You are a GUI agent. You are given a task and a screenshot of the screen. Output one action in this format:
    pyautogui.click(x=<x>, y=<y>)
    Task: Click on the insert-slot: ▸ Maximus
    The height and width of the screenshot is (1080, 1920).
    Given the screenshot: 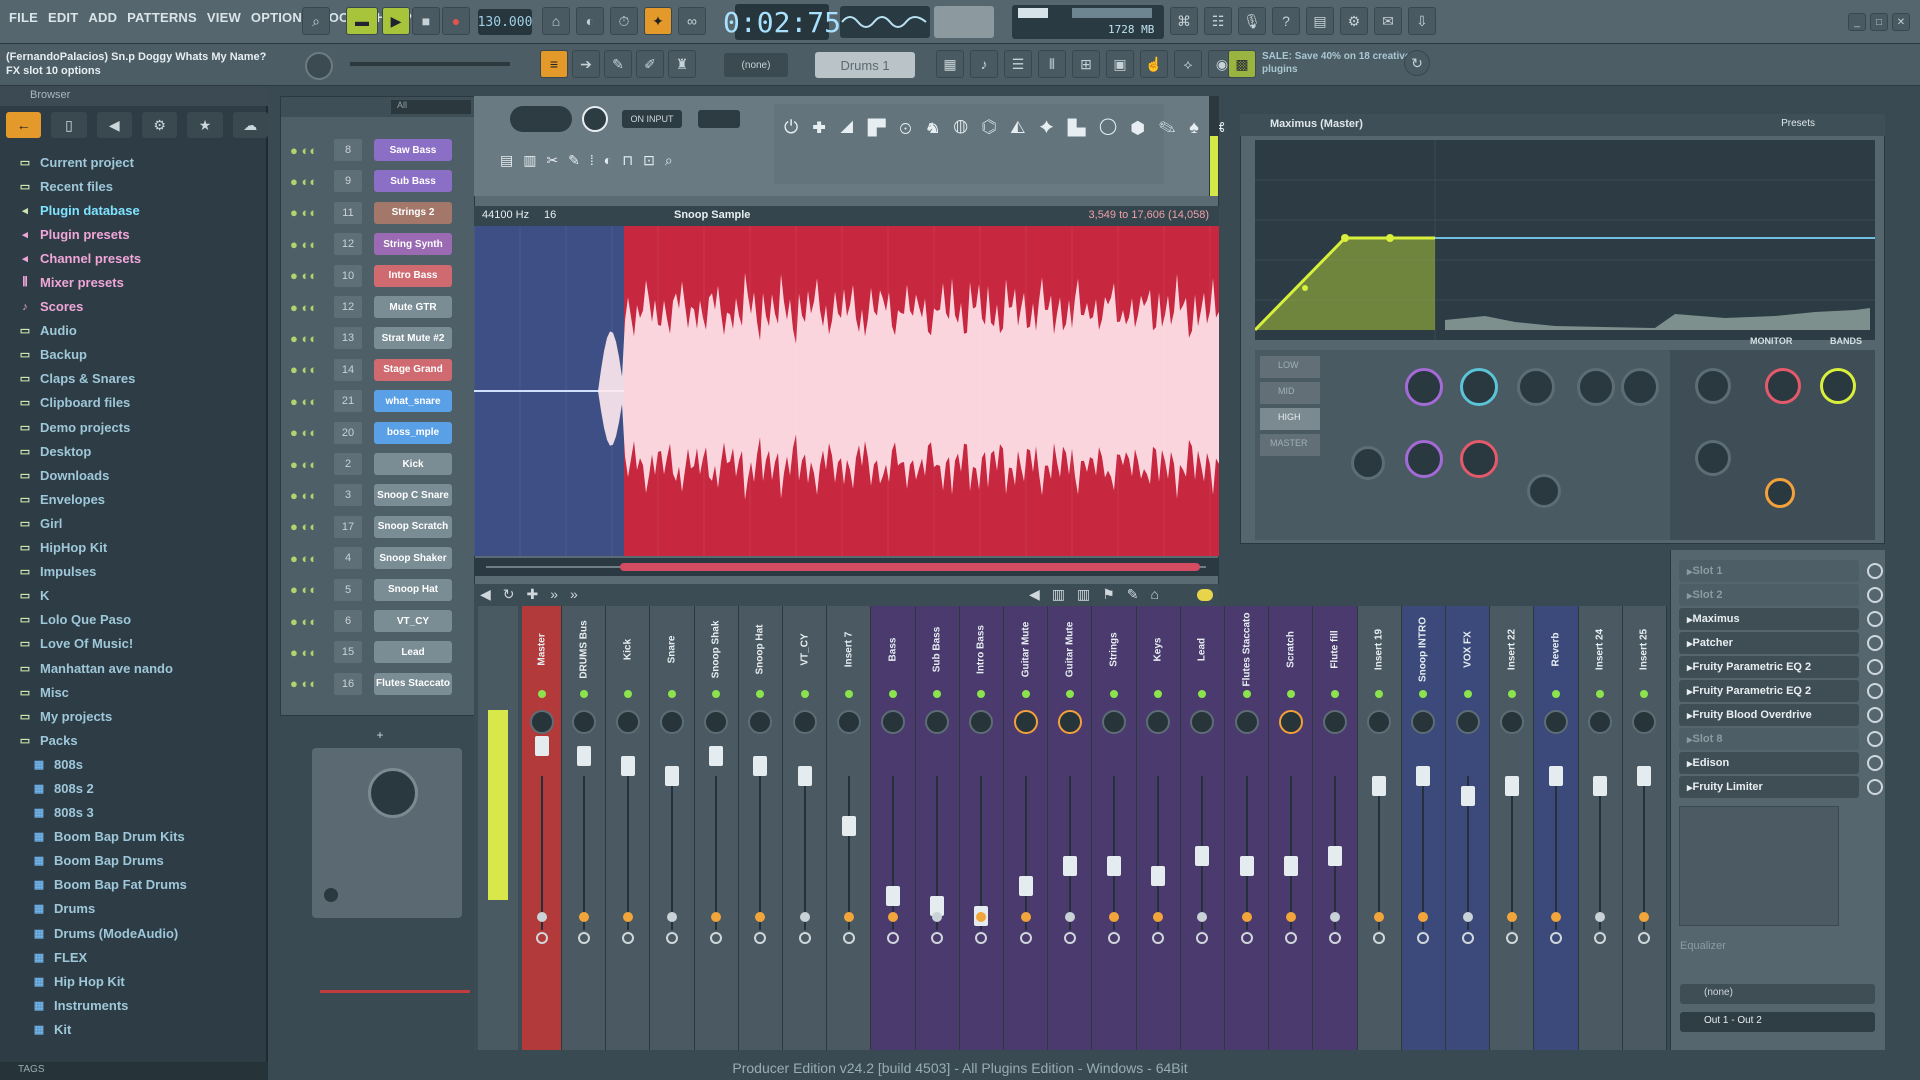 What is the action you would take?
    pyautogui.click(x=1781, y=619)
    